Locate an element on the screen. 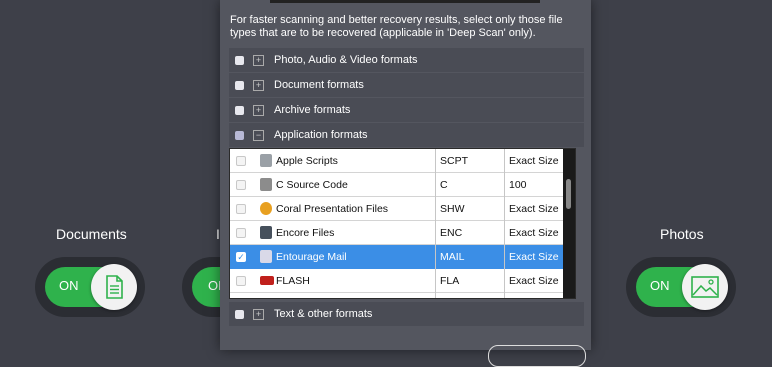  dialog-header-edge is located at coordinates (405, 1).